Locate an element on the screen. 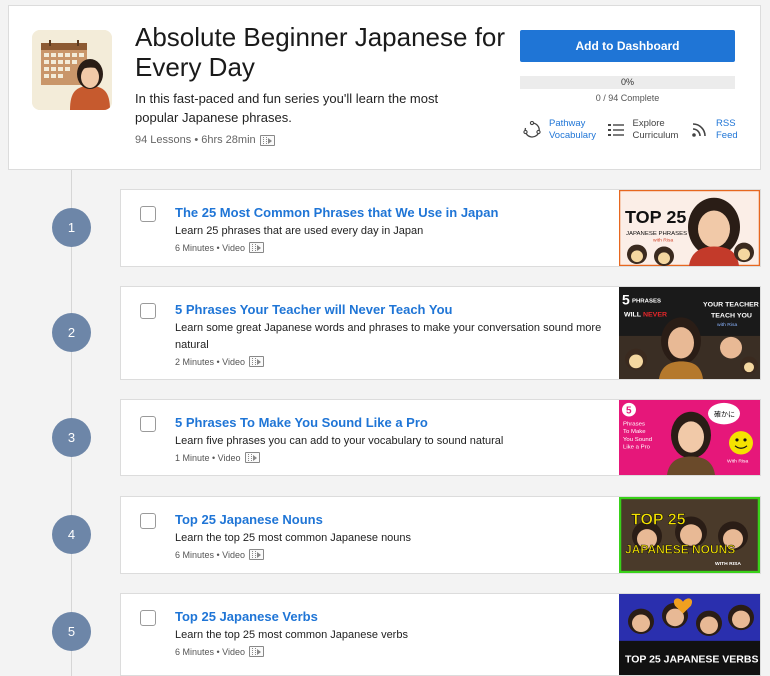 The height and width of the screenshot is (676, 770). svg-text: JAPANESE NOUNS is located at coordinates (680, 550).